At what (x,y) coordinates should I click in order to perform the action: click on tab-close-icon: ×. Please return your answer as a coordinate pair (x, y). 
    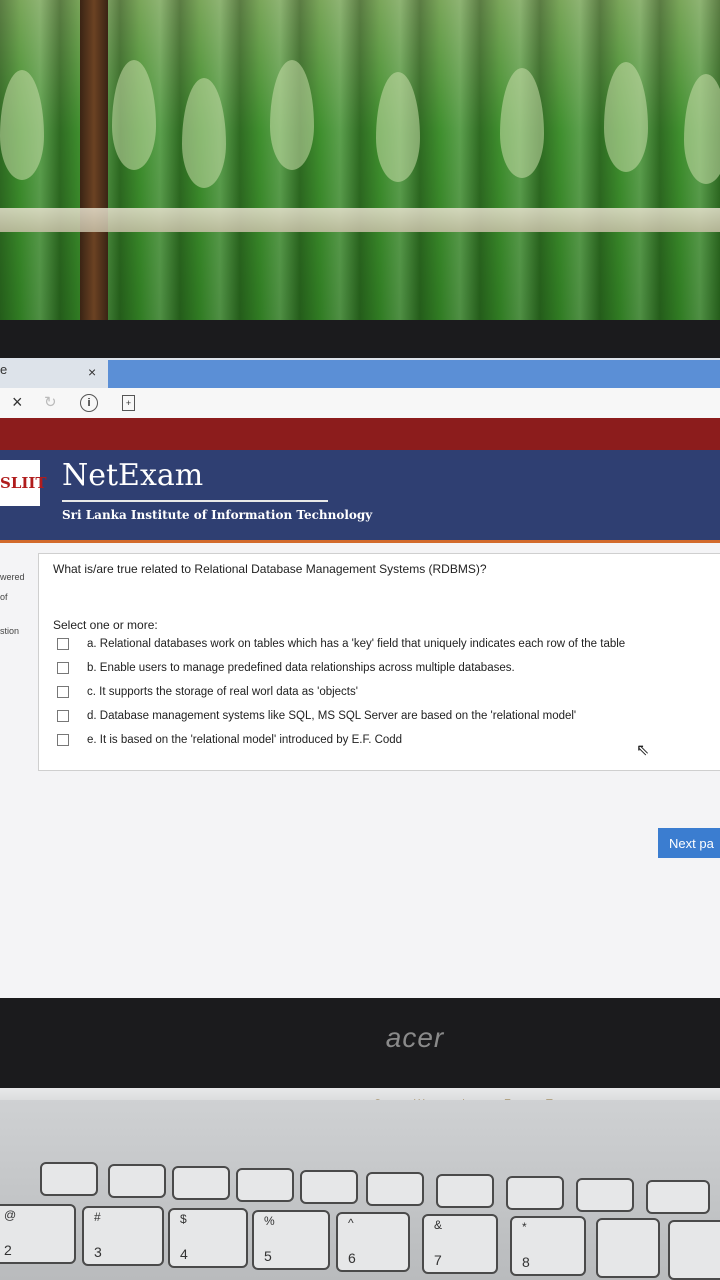
    Looking at the image, I should click on (92, 372).